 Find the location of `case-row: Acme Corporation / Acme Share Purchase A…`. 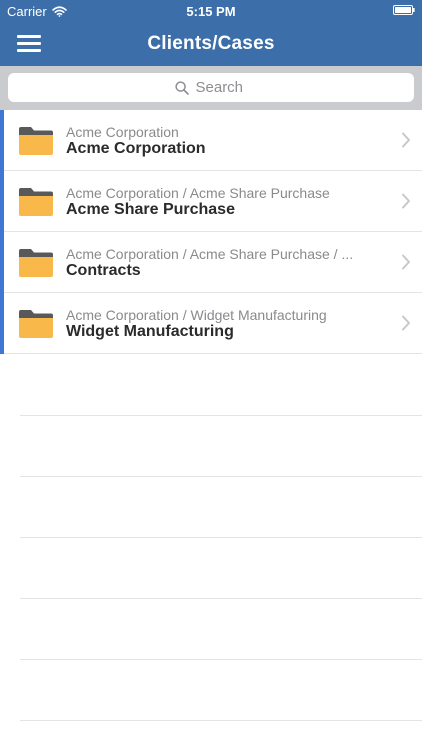

case-row: Acme Corporation / Acme Share Purchase A… is located at coordinates (211, 201).